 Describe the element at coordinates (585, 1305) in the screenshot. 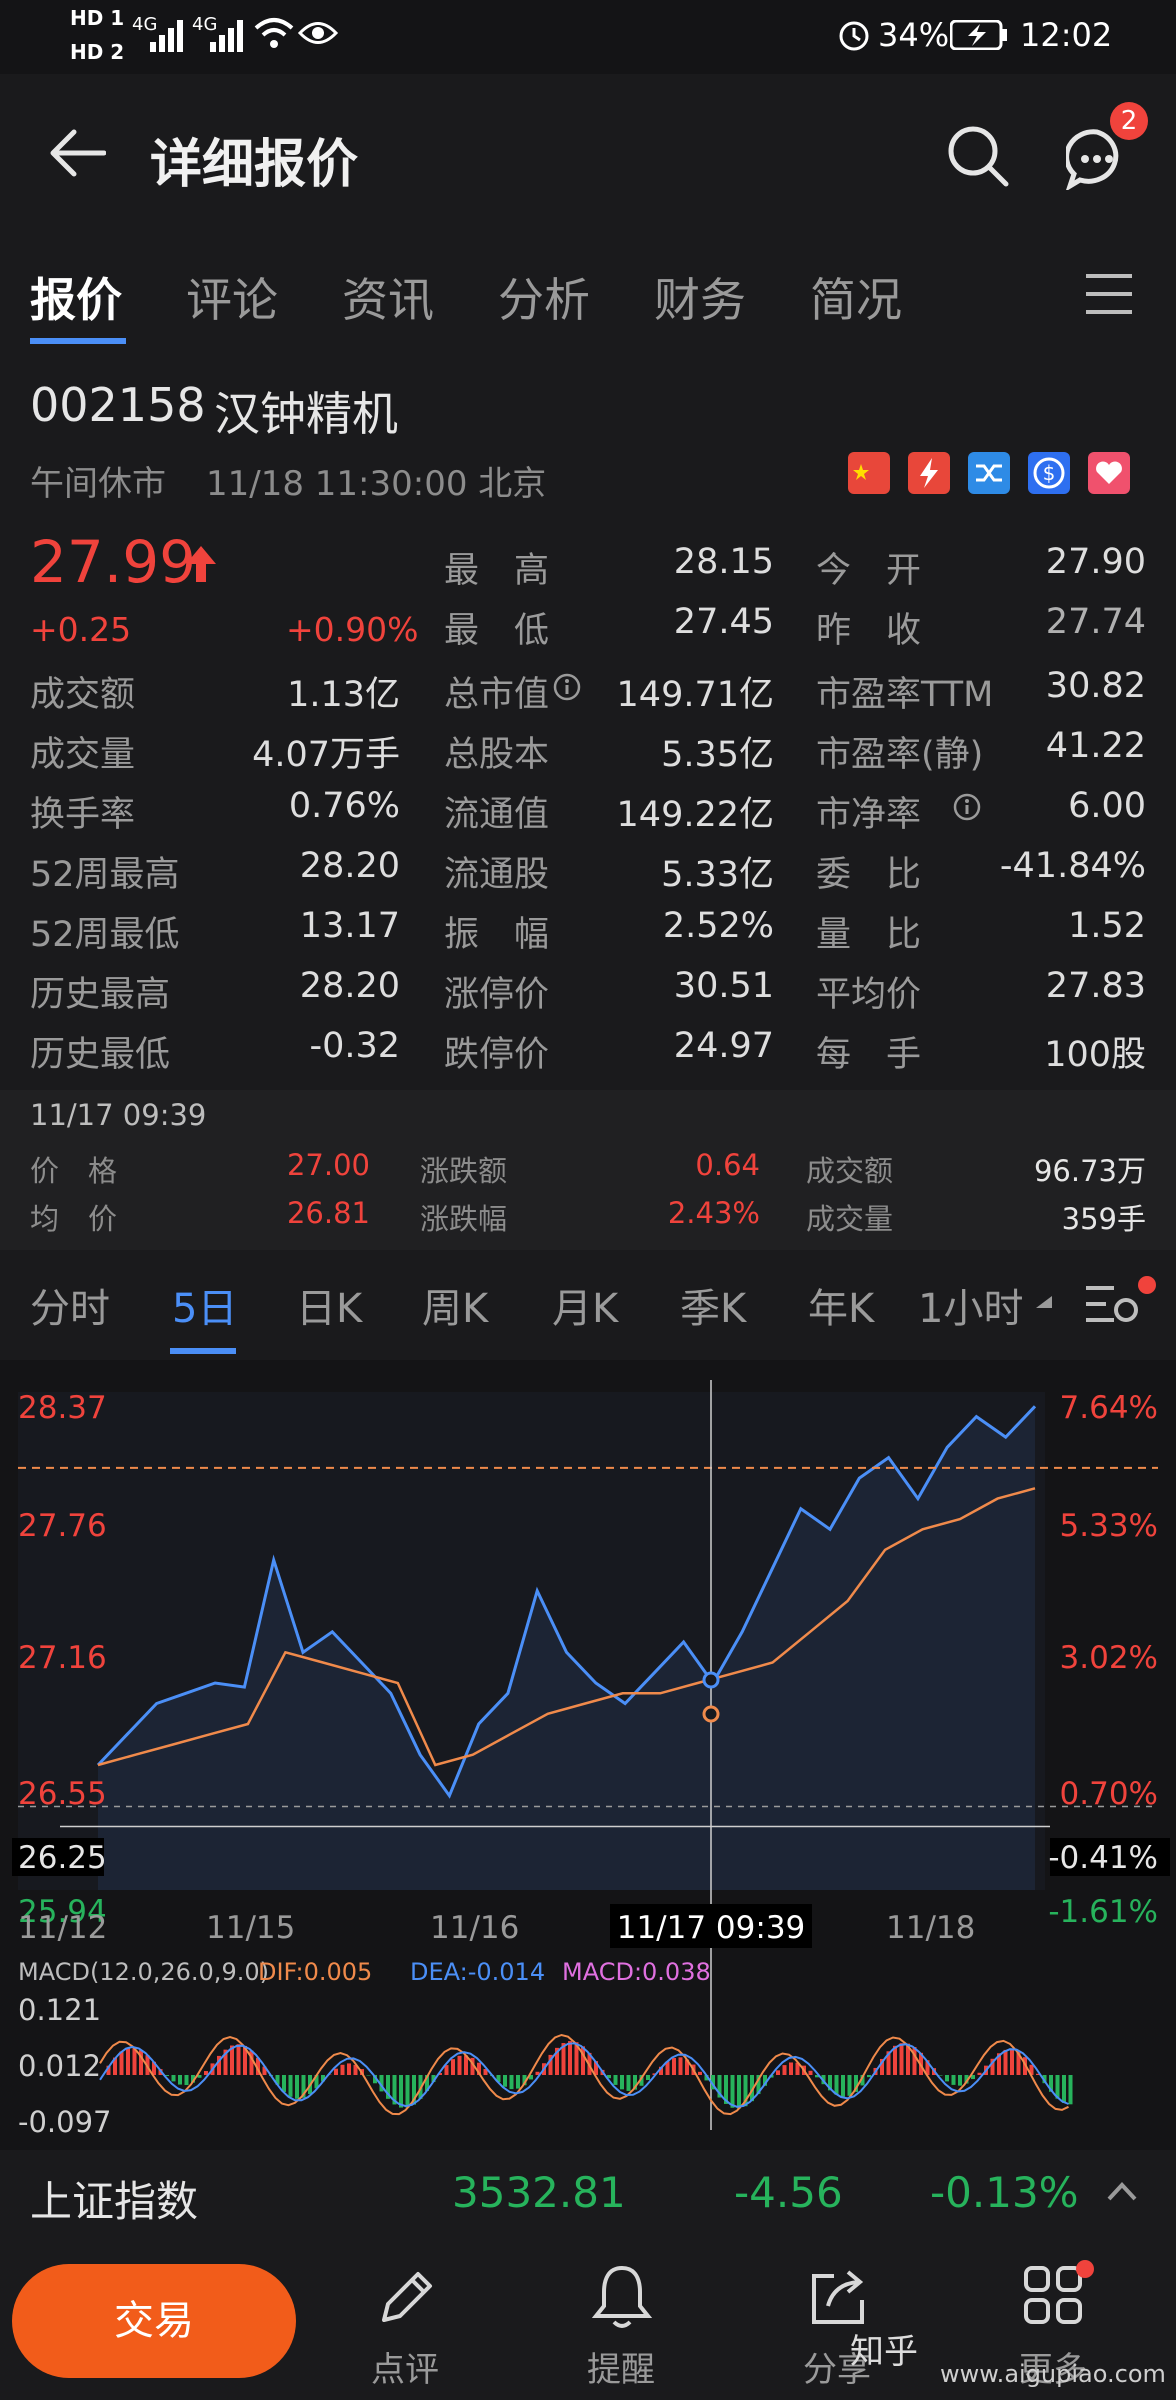

I see `ktab-monthly: 月K` at that location.